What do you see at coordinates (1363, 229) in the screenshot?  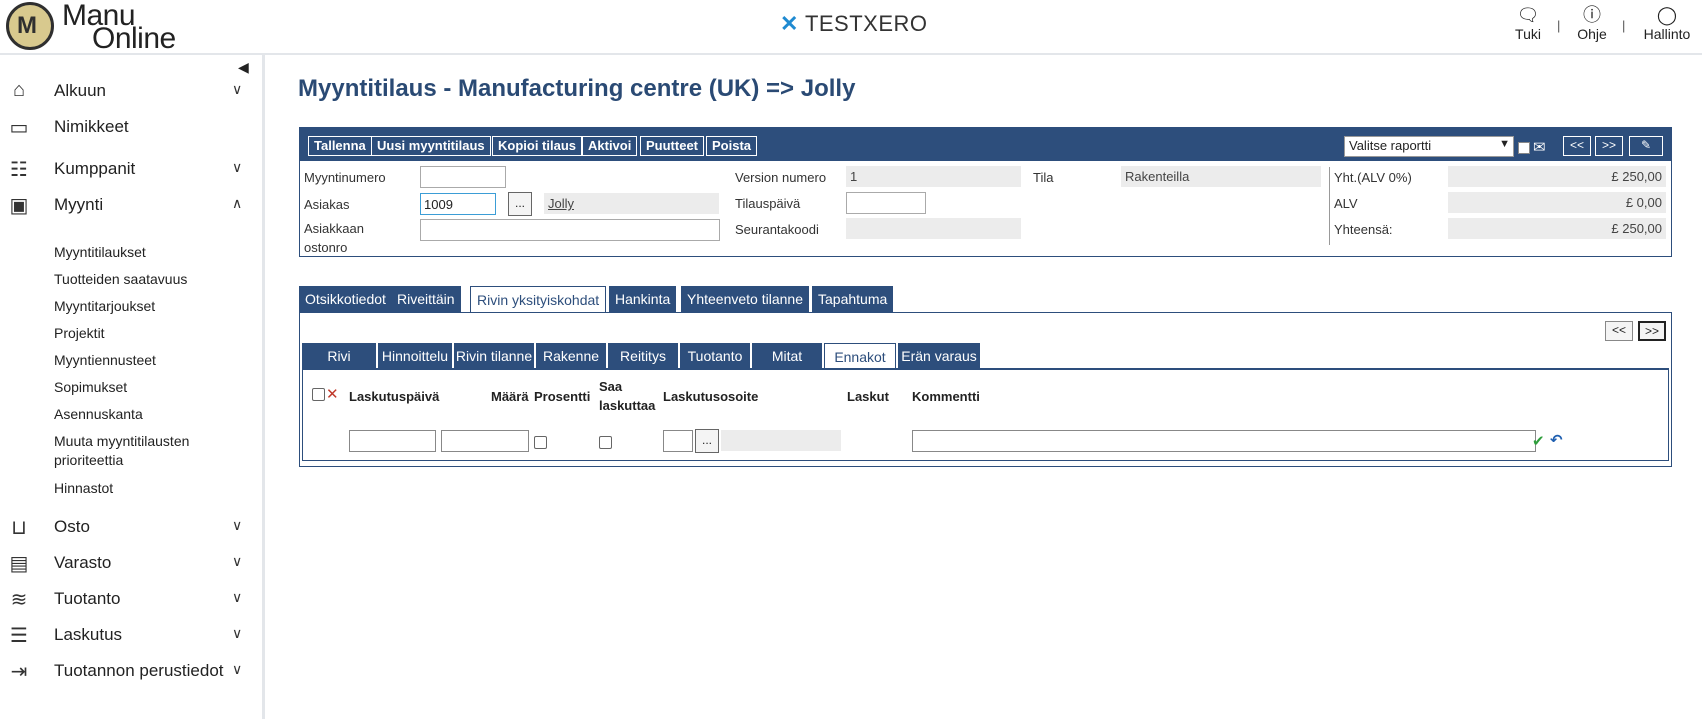 I see `total-label: Yhteensä:` at bounding box center [1363, 229].